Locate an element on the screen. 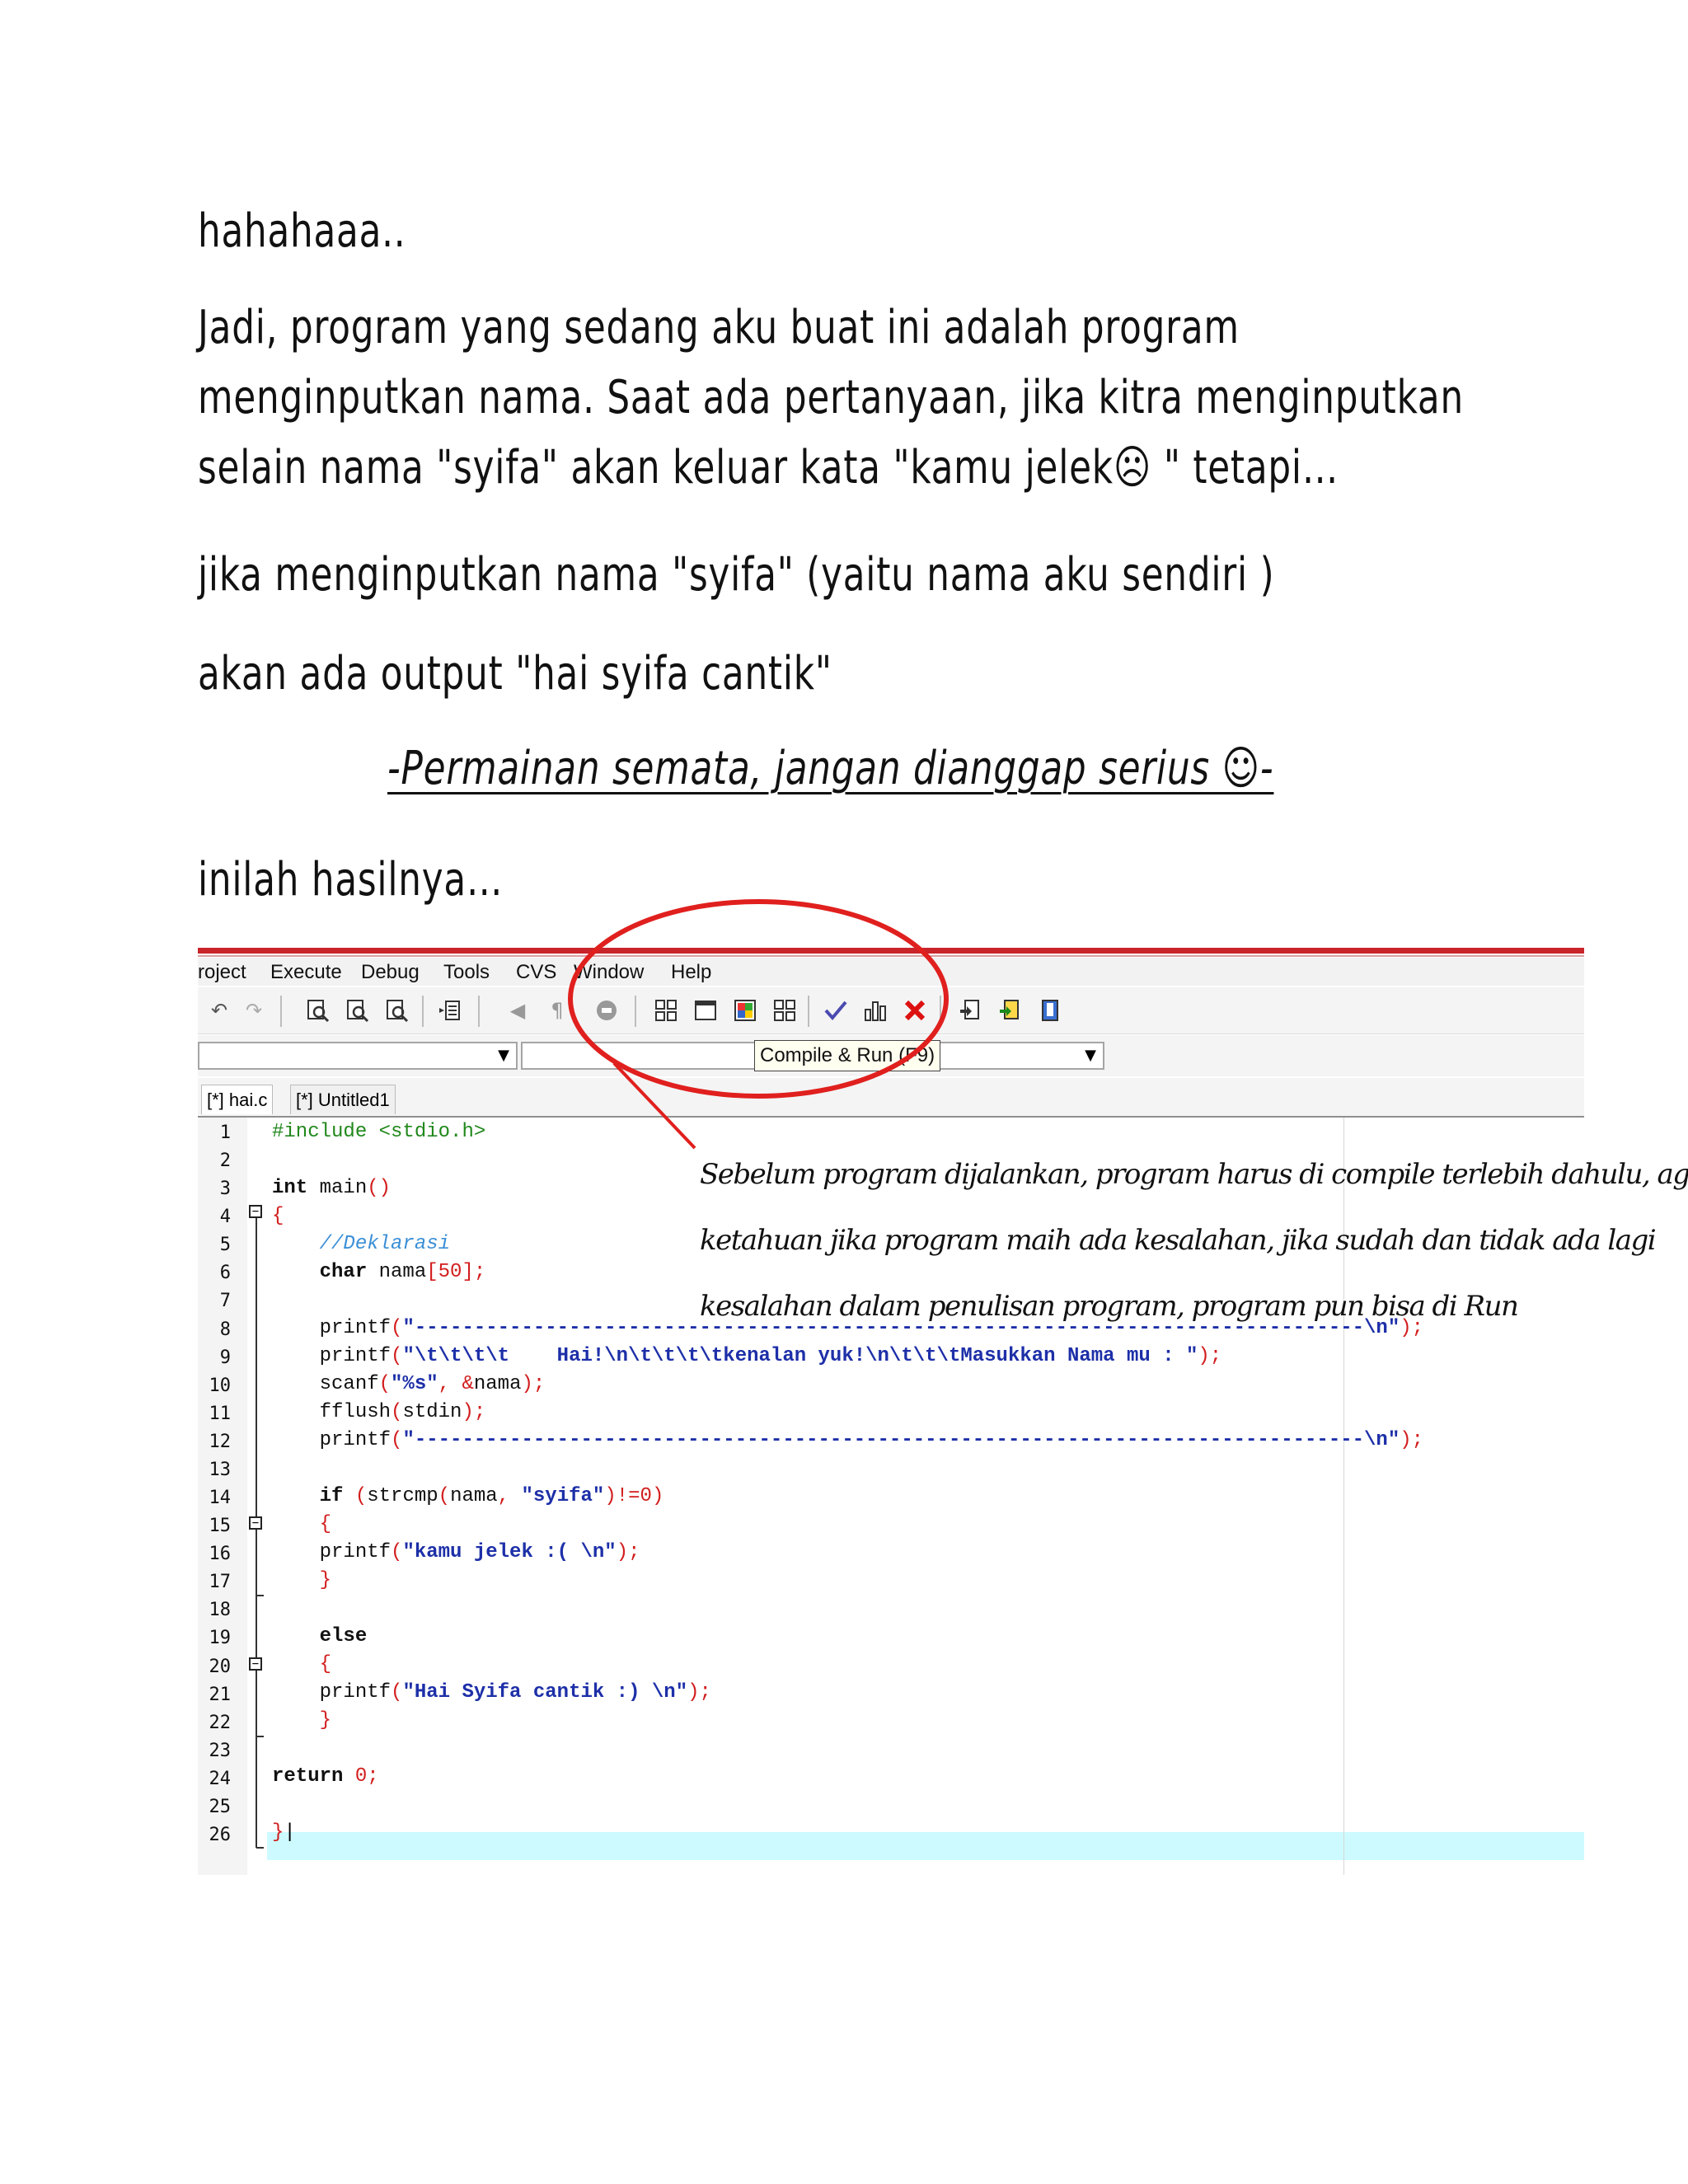 The image size is (1688, 2184). code-line-11: fflush(stdin); is located at coordinates (379, 1412).